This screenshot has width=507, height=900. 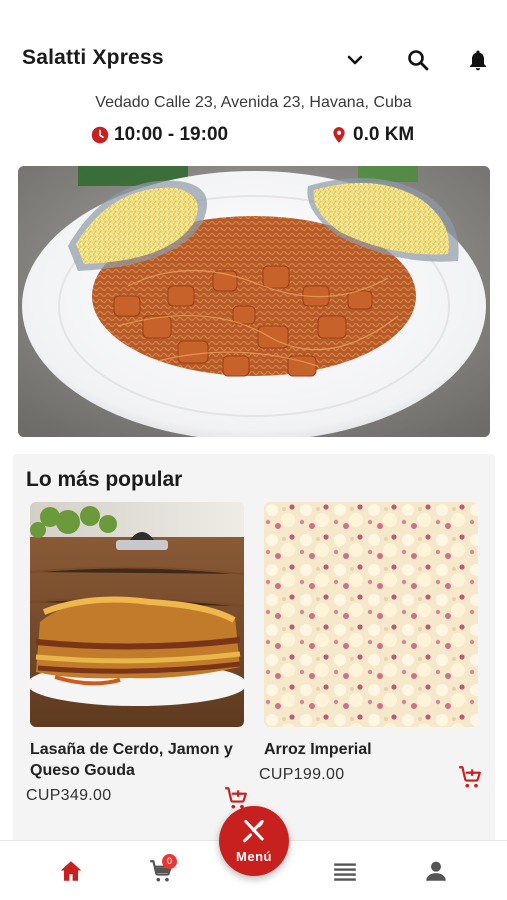 I want to click on product-image-arroz-imperial, so click(x=371, y=614).